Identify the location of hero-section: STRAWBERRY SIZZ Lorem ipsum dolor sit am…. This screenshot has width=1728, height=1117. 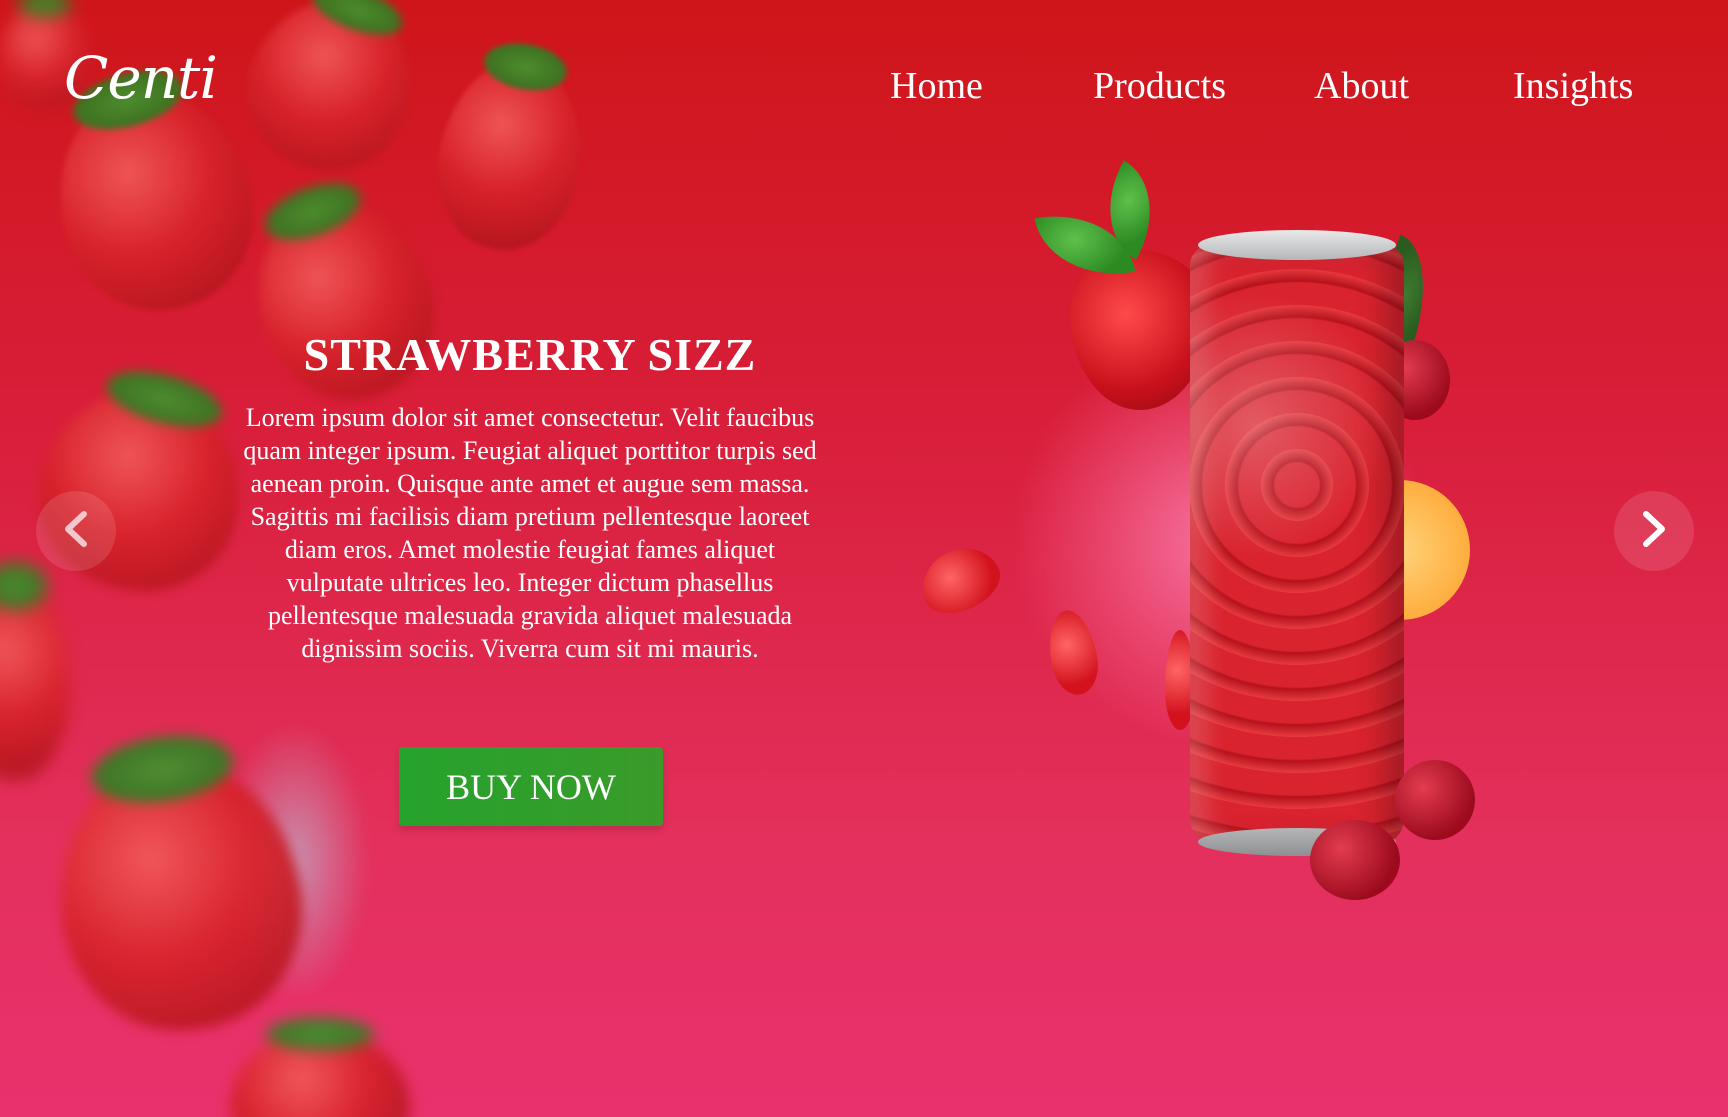
(530, 496).